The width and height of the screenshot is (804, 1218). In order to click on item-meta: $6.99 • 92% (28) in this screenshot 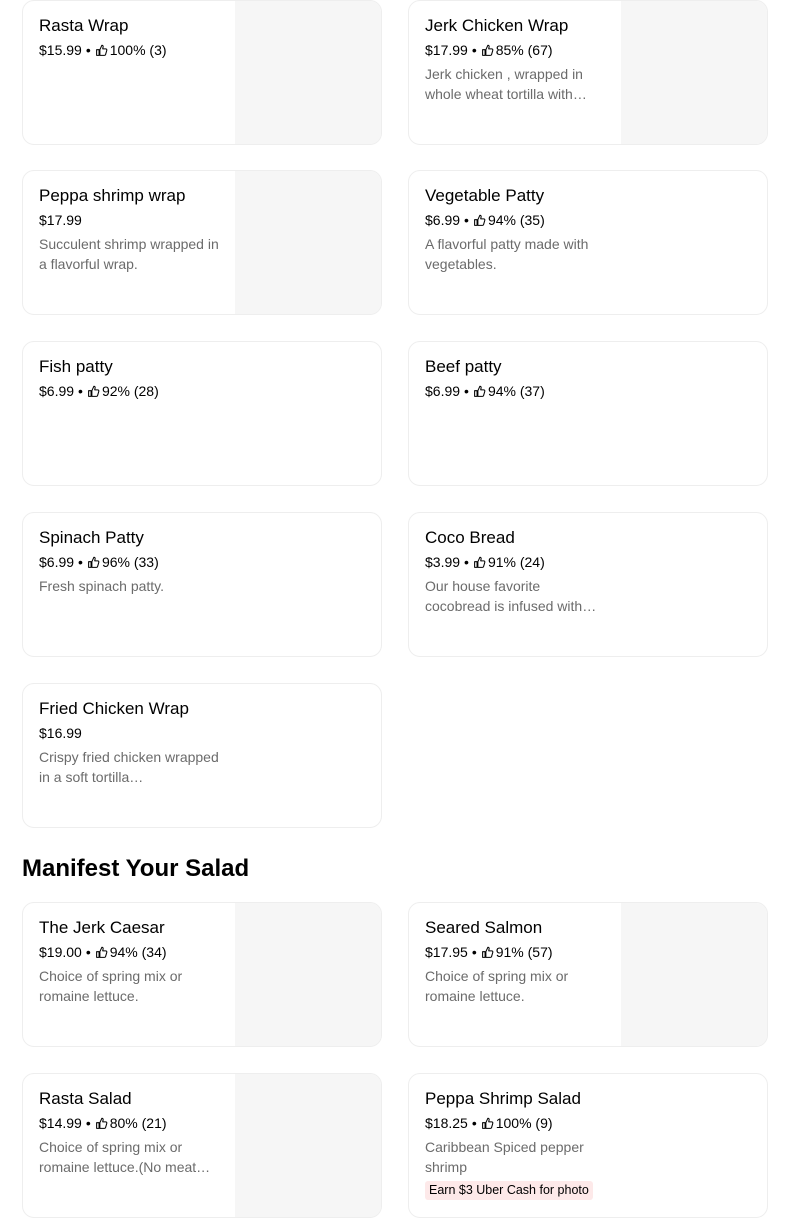, I will do `click(129, 391)`.